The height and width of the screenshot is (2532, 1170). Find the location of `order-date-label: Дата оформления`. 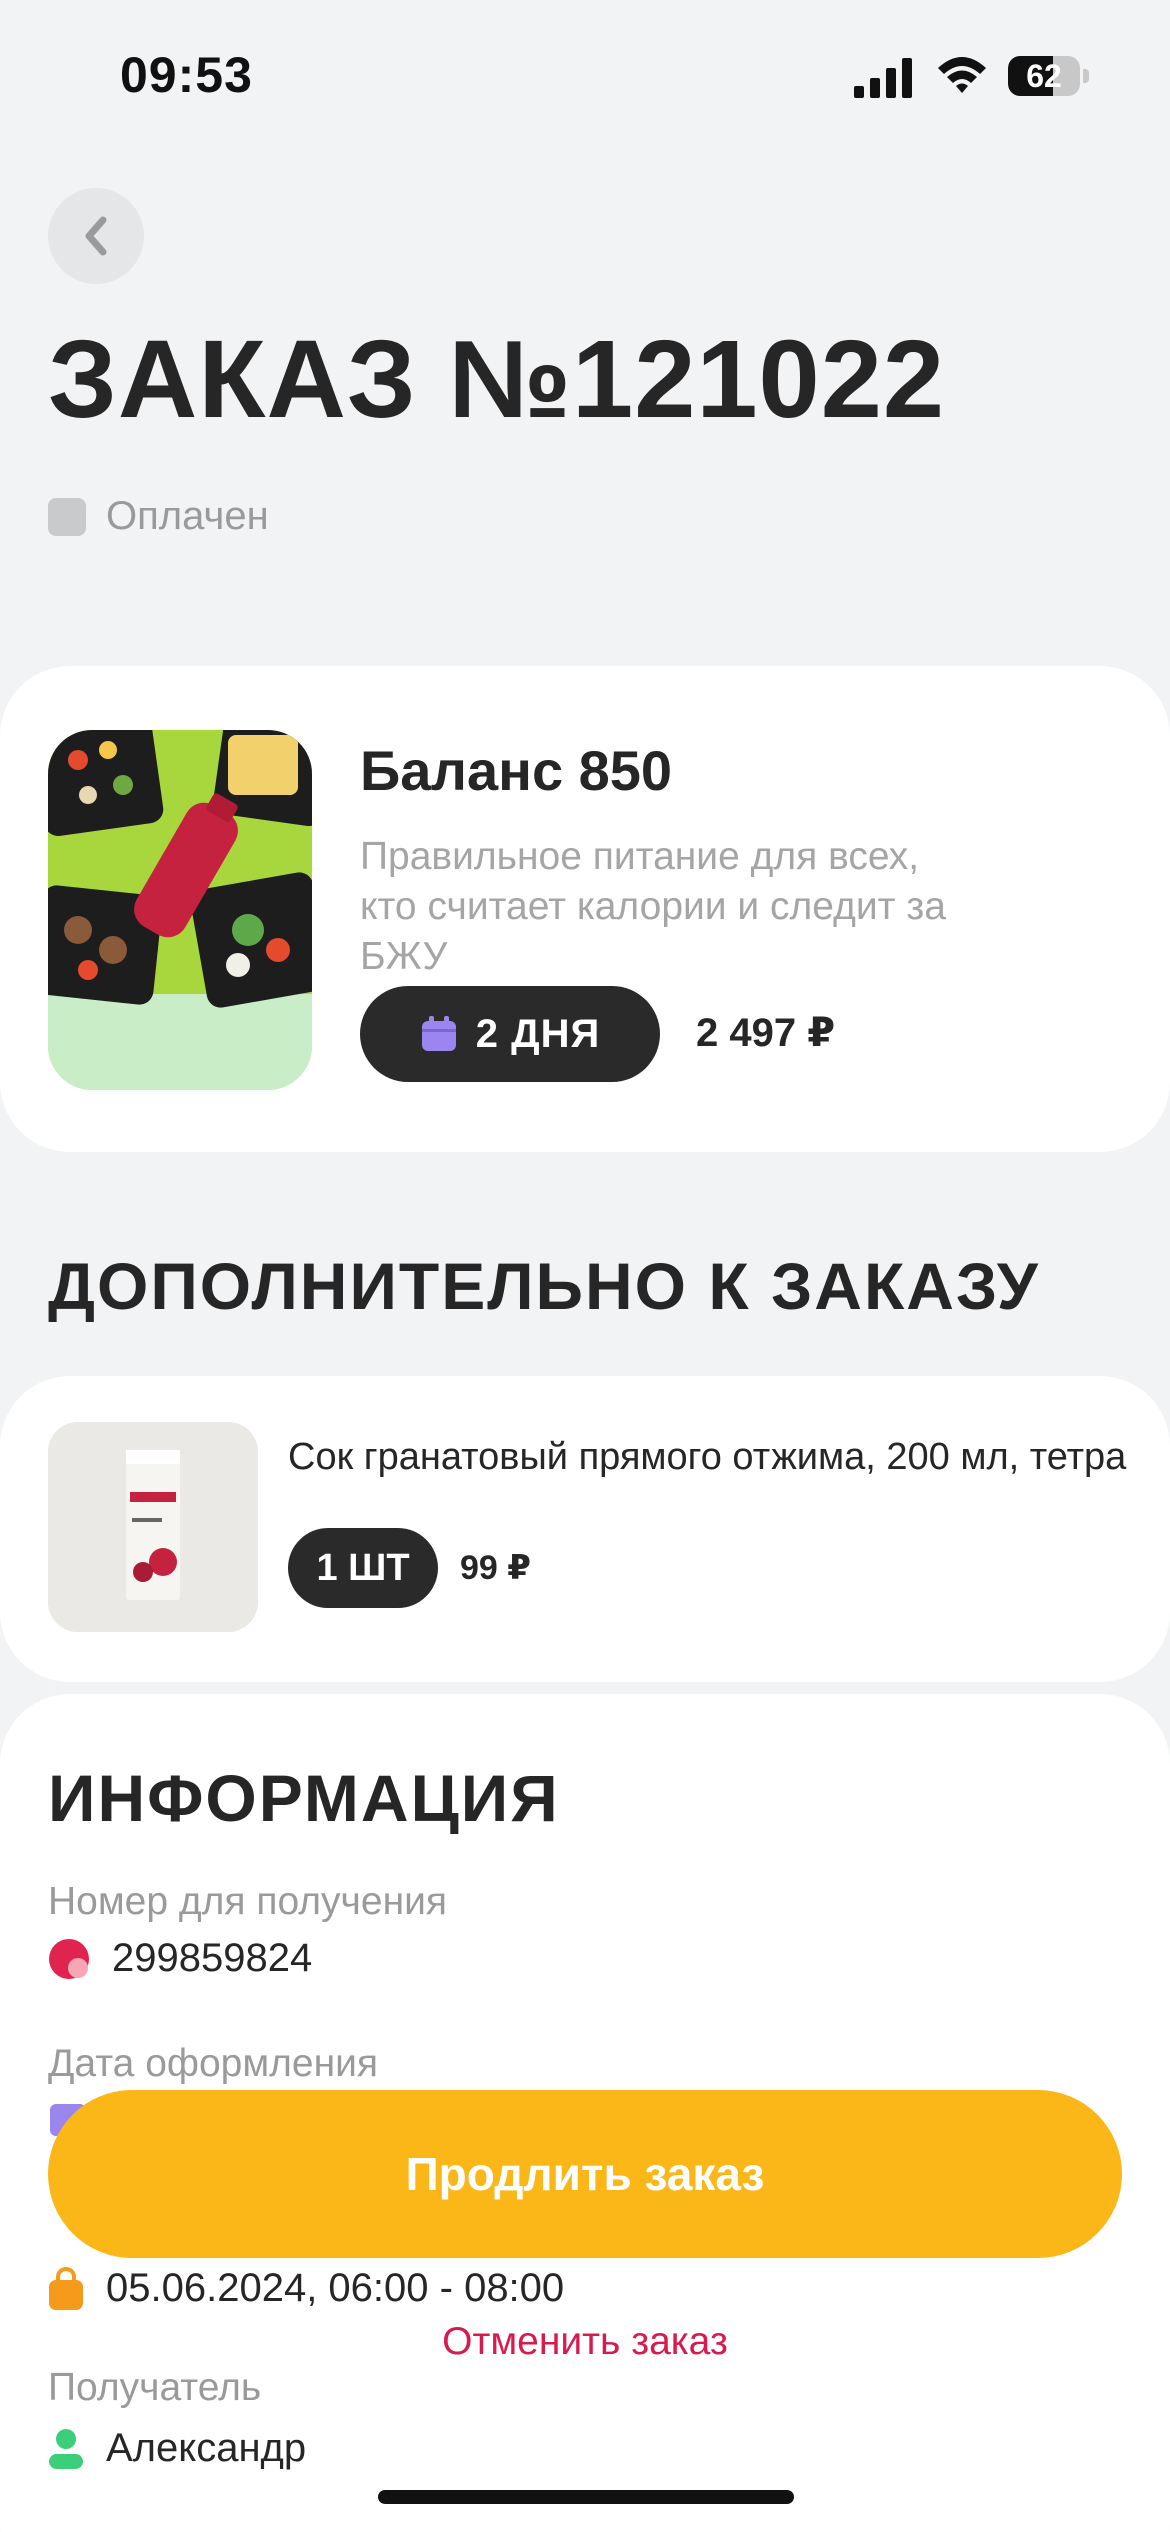

order-date-label: Дата оформления is located at coordinates (213, 2063).